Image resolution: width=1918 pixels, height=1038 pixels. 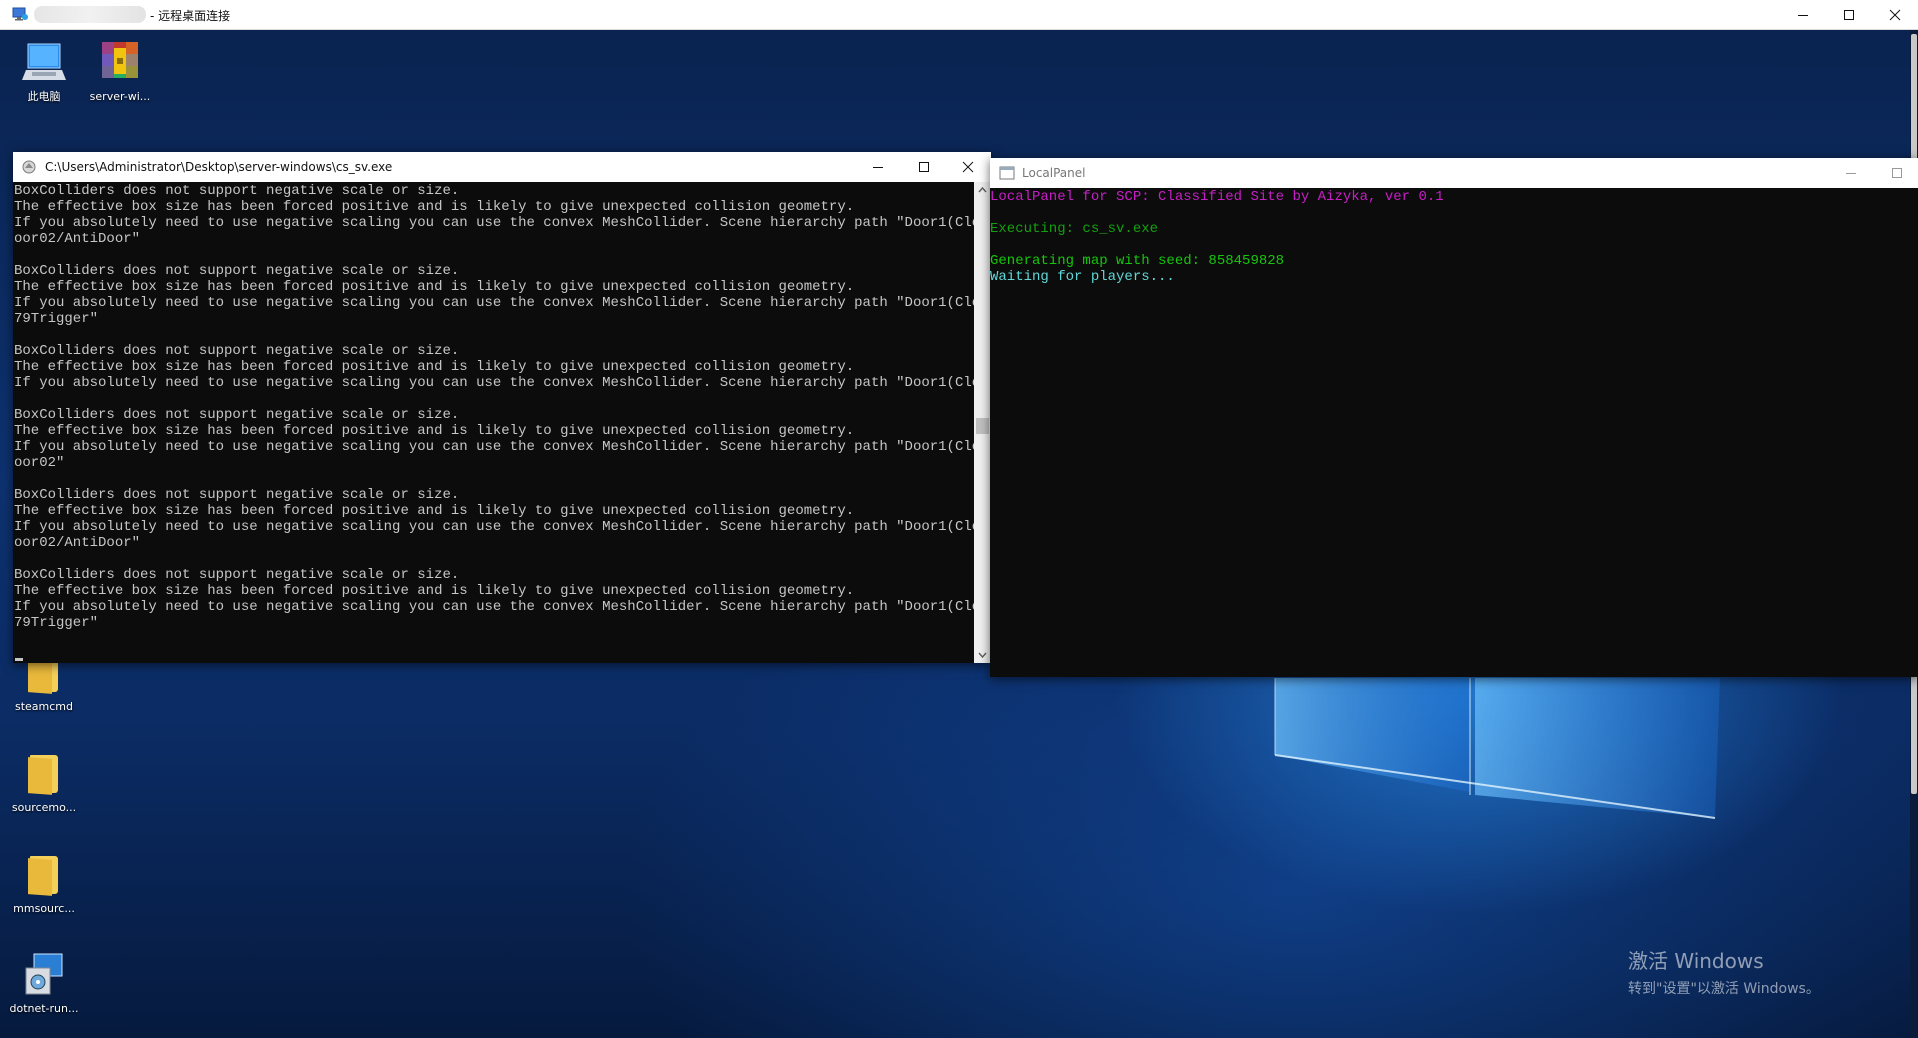 What do you see at coordinates (120, 60) in the screenshot?
I see `winrar-archive-icon` at bounding box center [120, 60].